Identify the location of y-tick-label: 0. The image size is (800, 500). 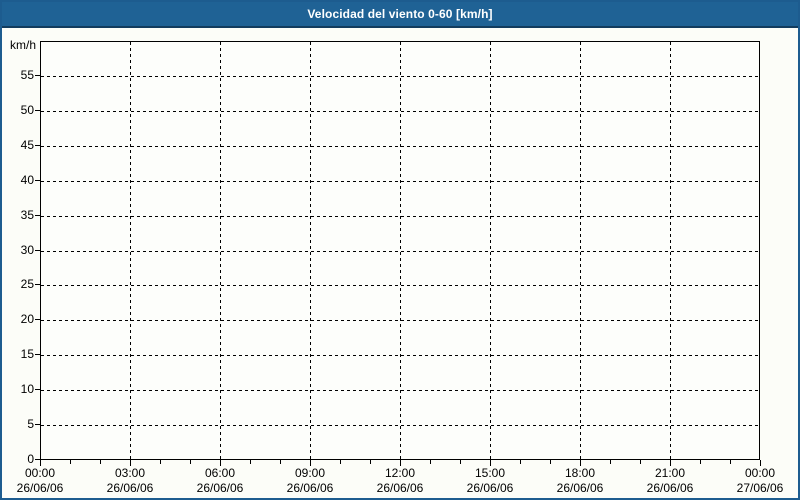
(30, 459).